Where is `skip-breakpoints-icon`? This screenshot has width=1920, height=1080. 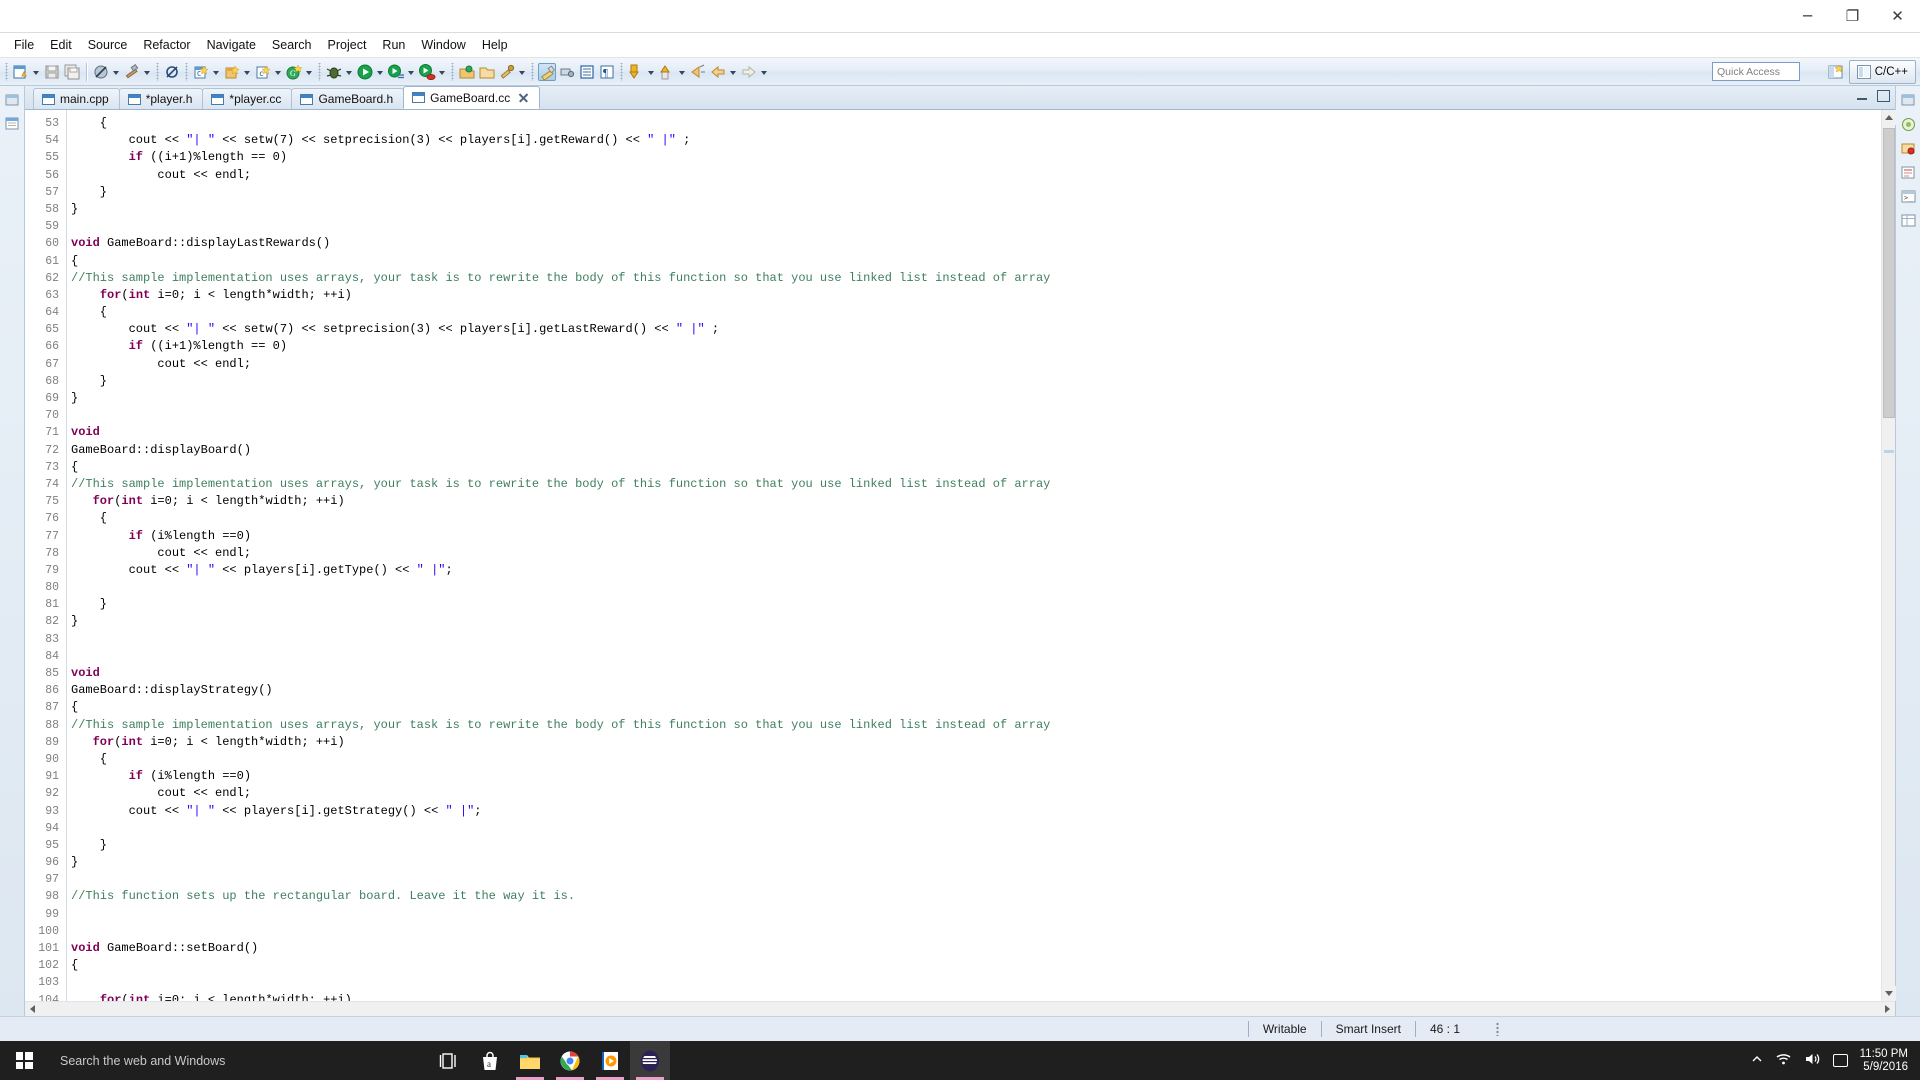 skip-breakpoints-icon is located at coordinates (172, 72).